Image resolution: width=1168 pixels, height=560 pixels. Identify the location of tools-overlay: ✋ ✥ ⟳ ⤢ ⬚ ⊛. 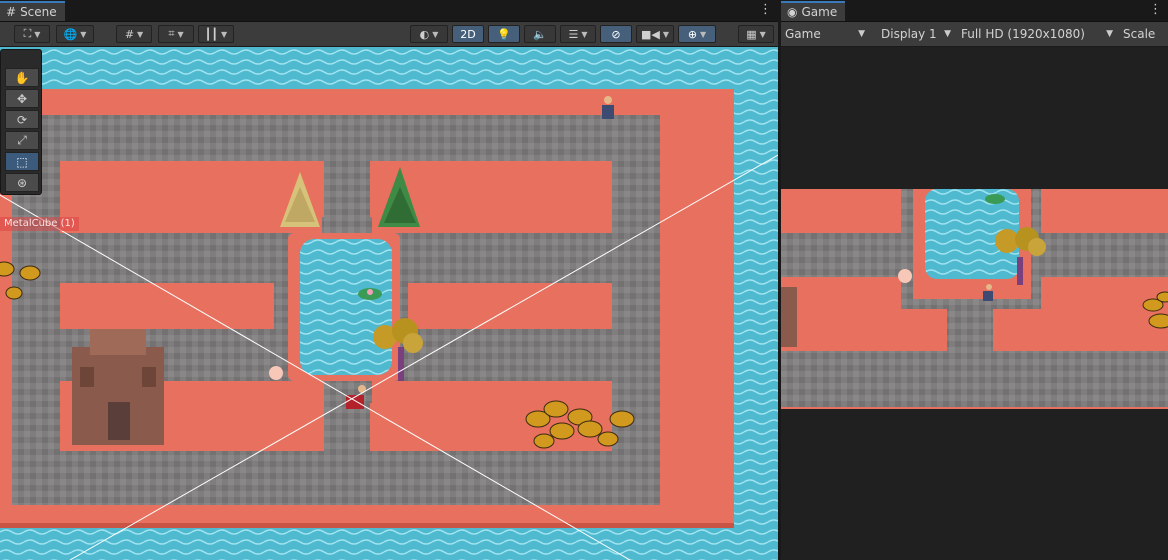
(21, 122).